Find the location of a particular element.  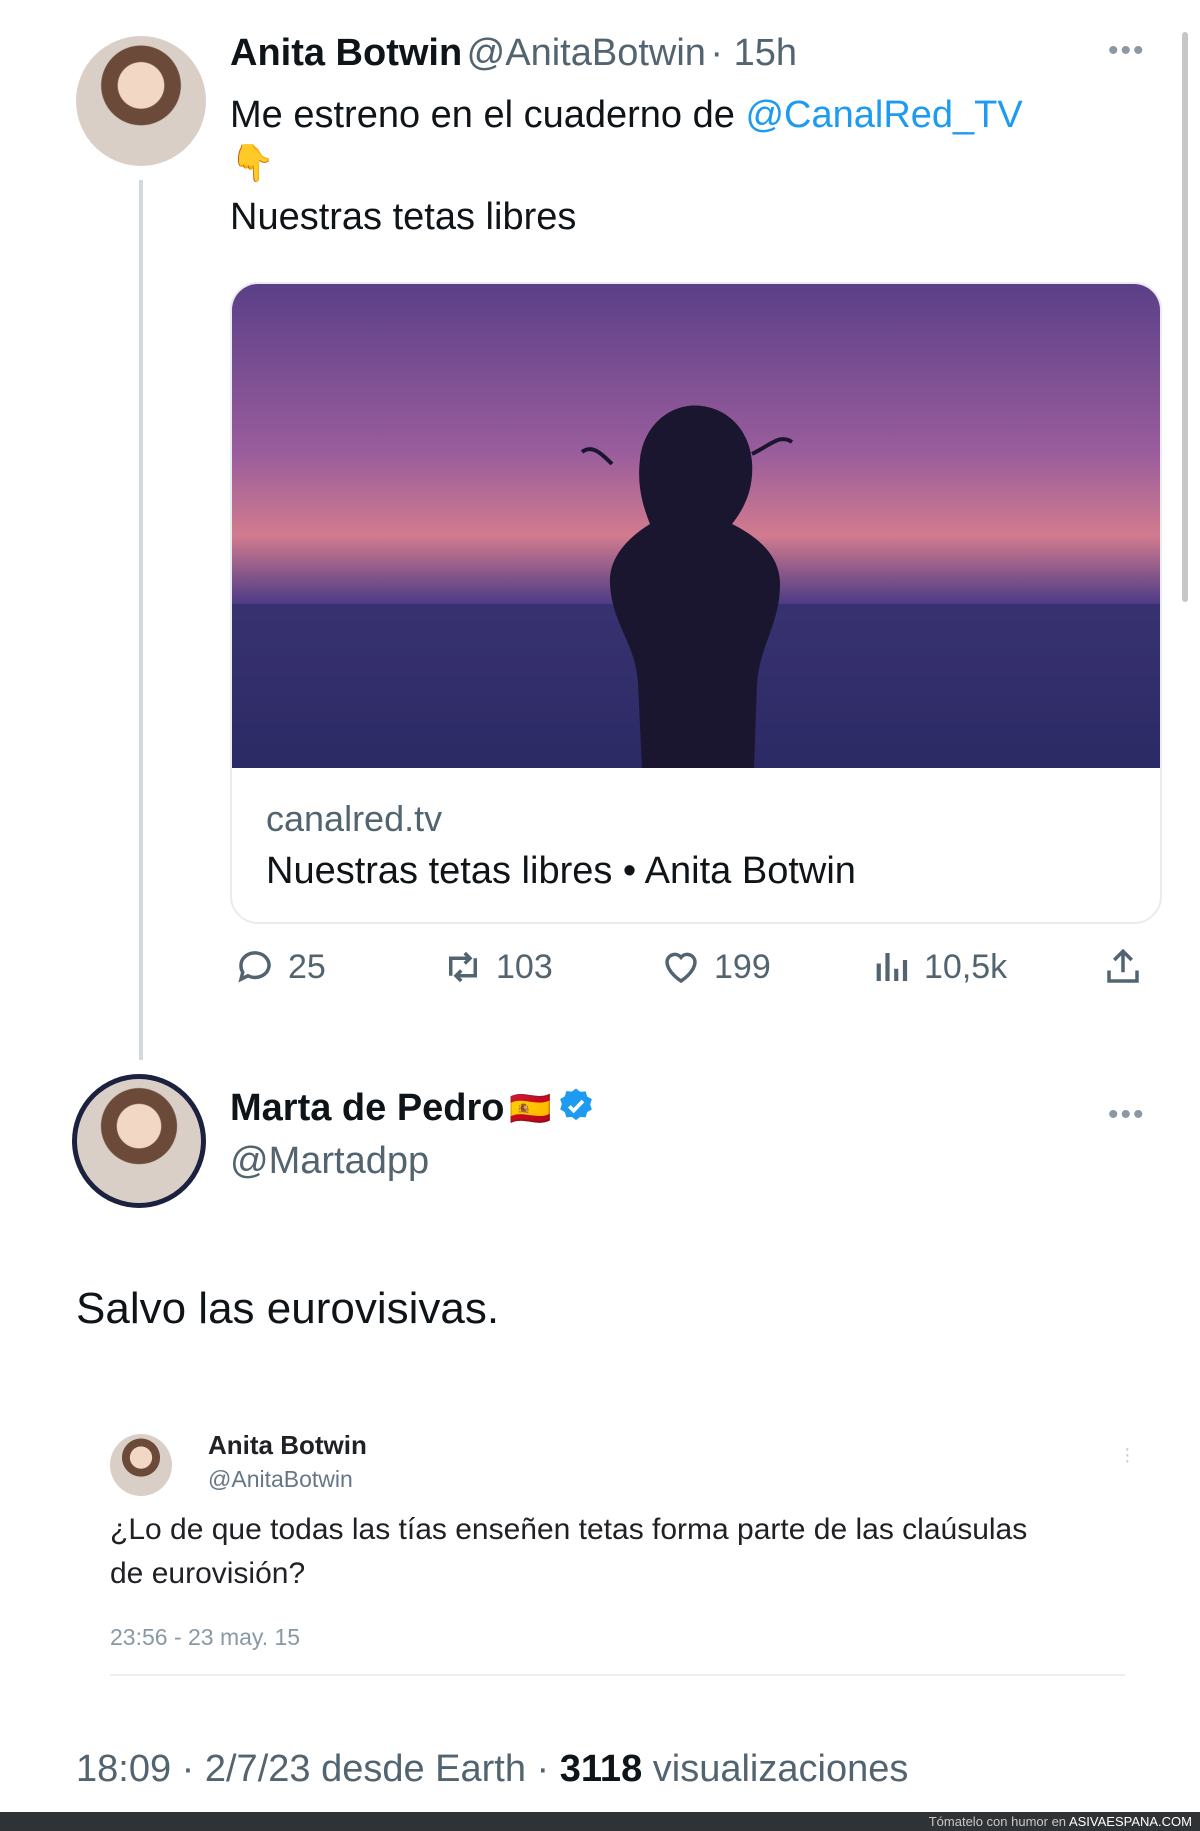

views-button: 10,5k is located at coordinates (938, 967).